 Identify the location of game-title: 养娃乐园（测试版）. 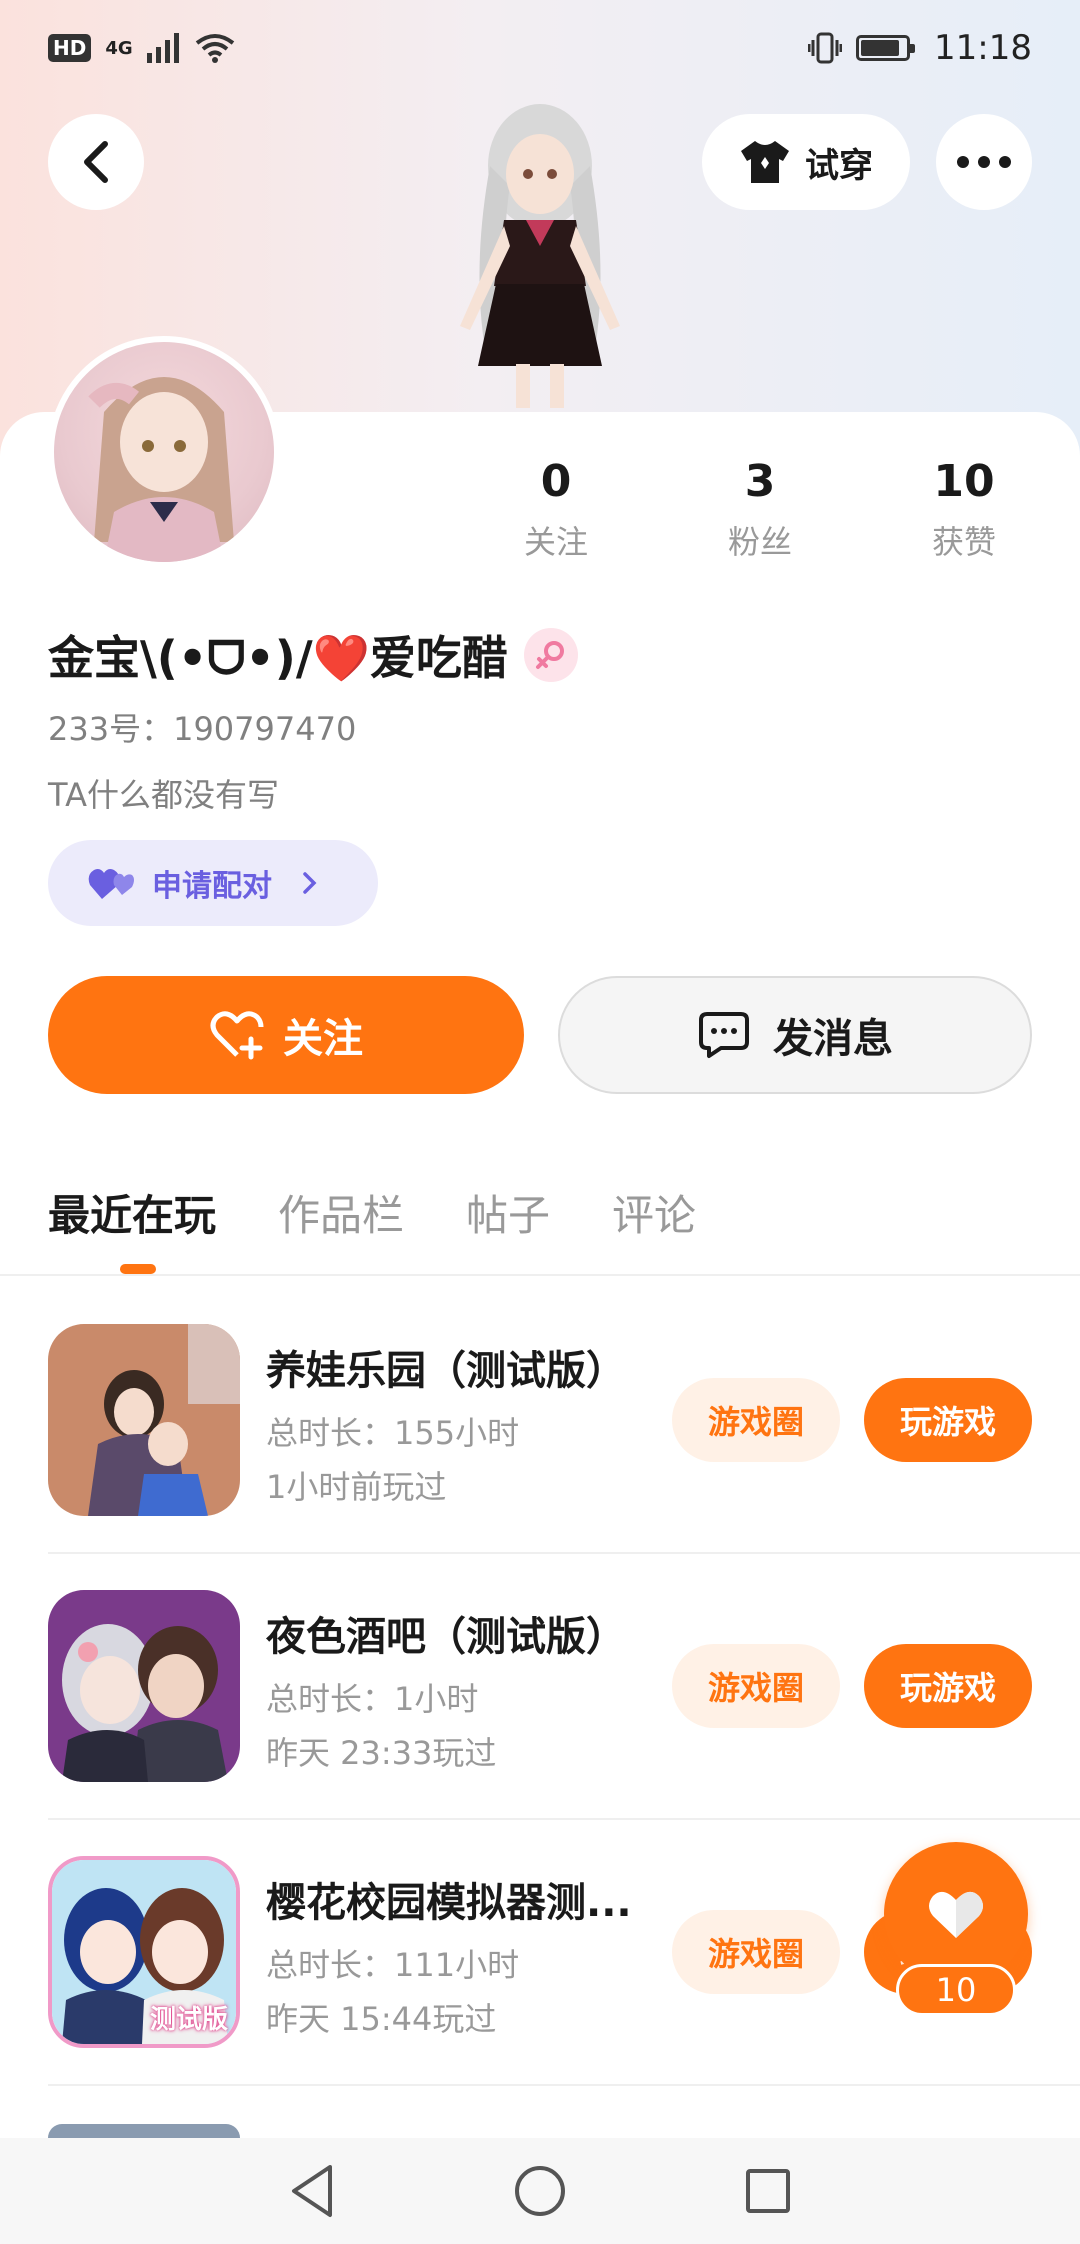
(446, 1371).